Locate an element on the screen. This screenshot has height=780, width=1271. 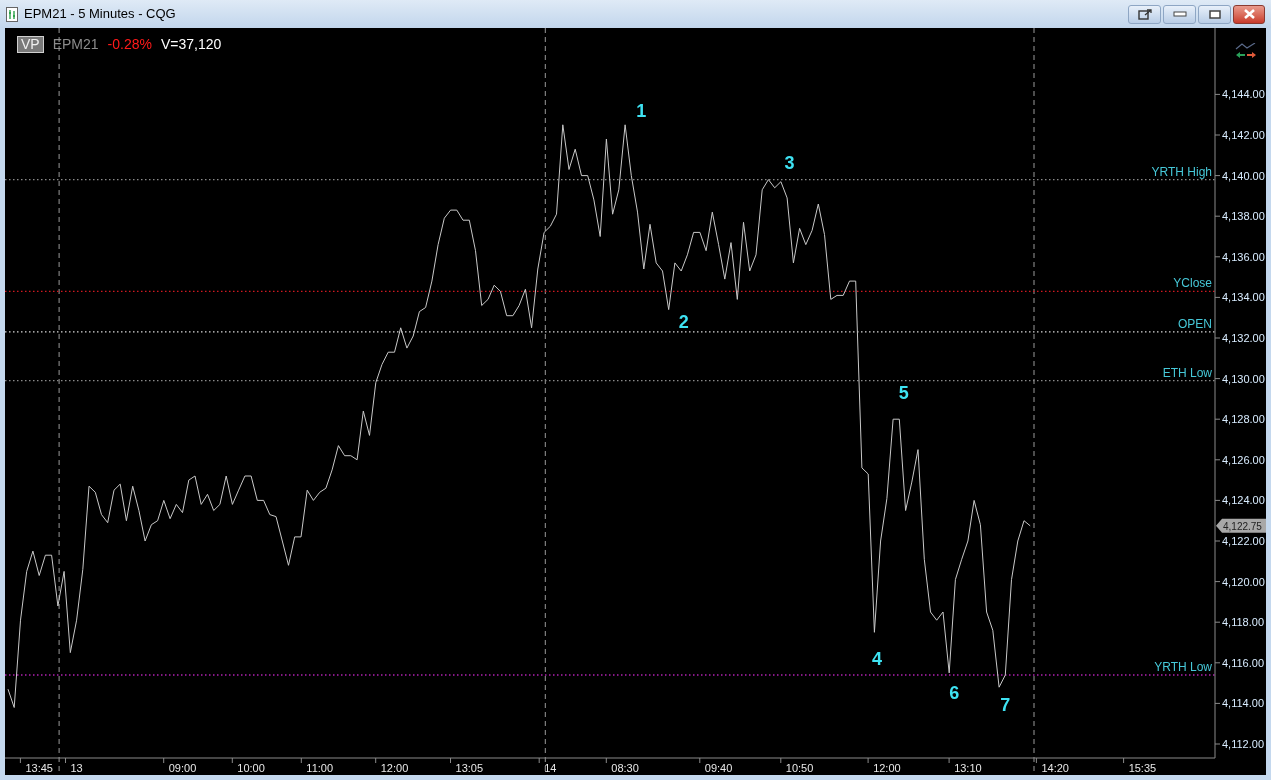
y-axis-label: 4,116.00 is located at coordinates (1243, 662).